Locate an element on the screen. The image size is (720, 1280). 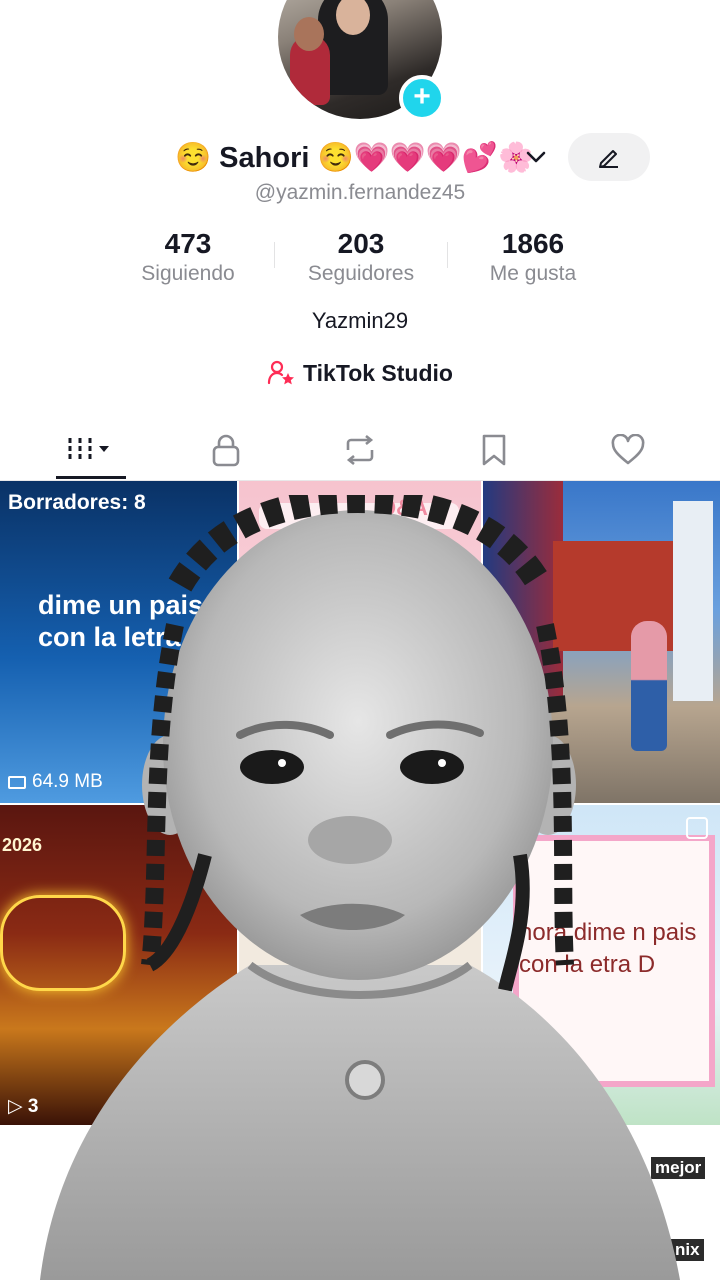
pencil-icon is located at coordinates (608, 159).